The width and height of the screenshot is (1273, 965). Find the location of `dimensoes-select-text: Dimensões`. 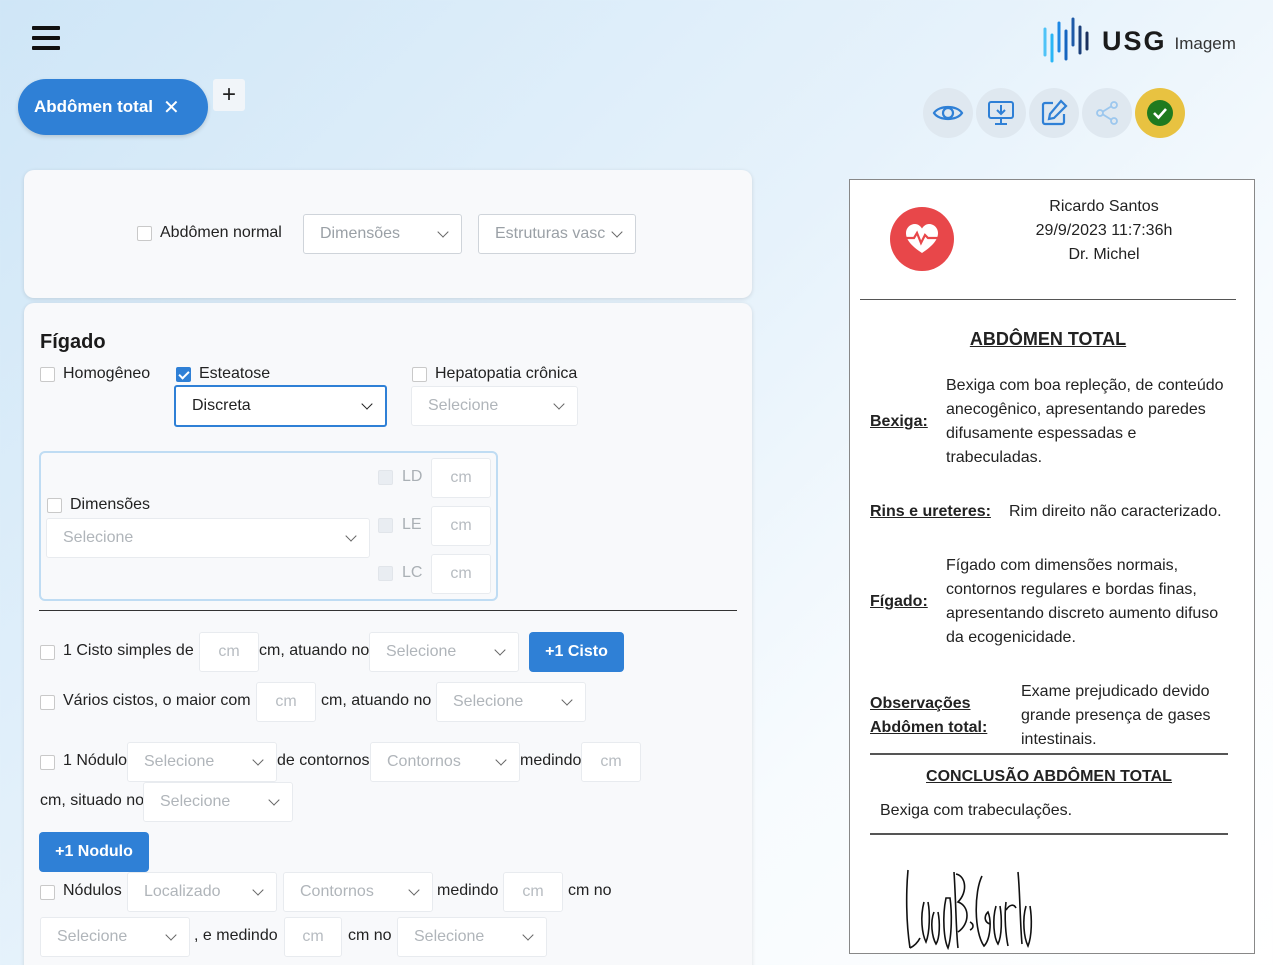

dimensoes-select-text: Dimensões is located at coordinates (360, 233).